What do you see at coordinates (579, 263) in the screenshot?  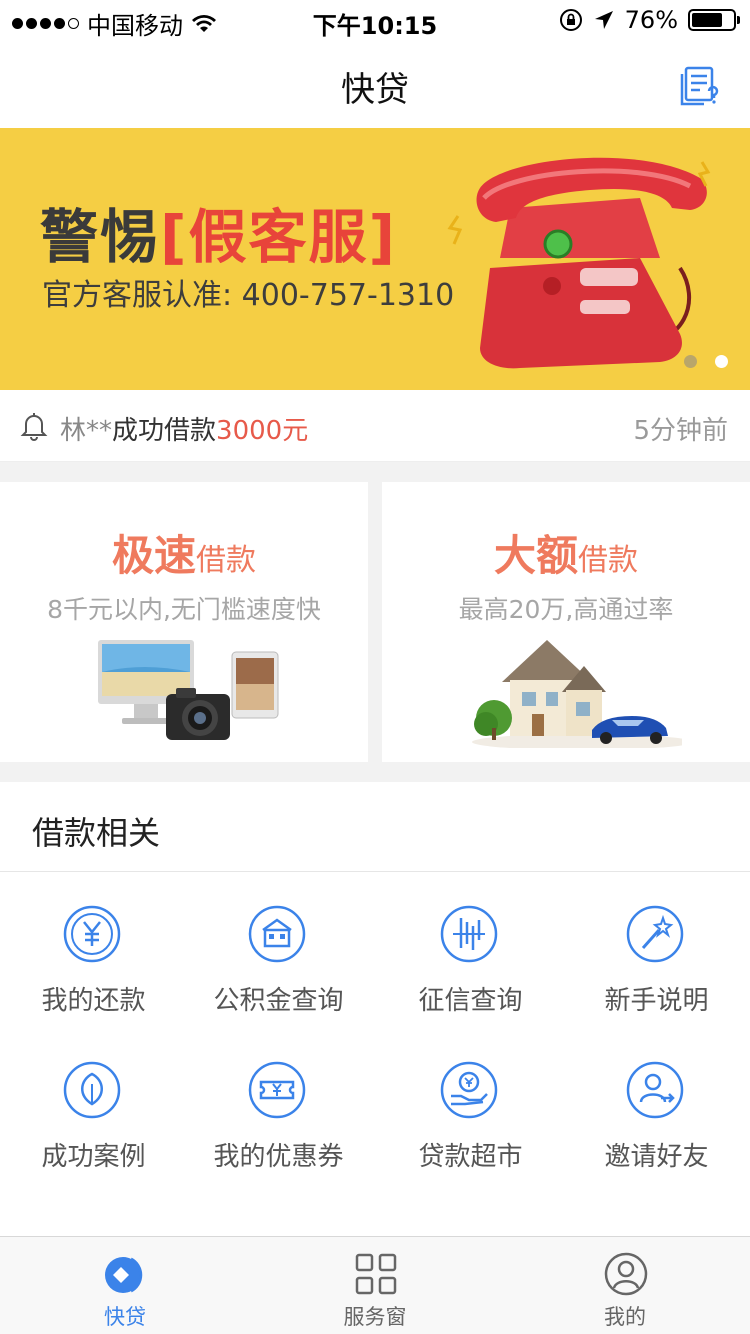 I see `red-telephone-icon` at bounding box center [579, 263].